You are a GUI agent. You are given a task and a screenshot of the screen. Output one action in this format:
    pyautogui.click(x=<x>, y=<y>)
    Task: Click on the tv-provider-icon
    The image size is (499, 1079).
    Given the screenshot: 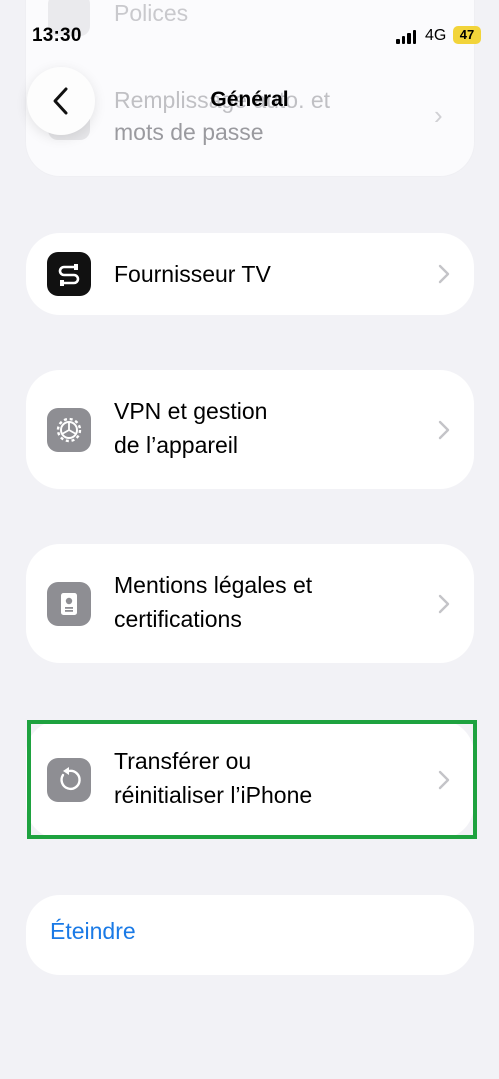 What is the action you would take?
    pyautogui.click(x=69, y=274)
    